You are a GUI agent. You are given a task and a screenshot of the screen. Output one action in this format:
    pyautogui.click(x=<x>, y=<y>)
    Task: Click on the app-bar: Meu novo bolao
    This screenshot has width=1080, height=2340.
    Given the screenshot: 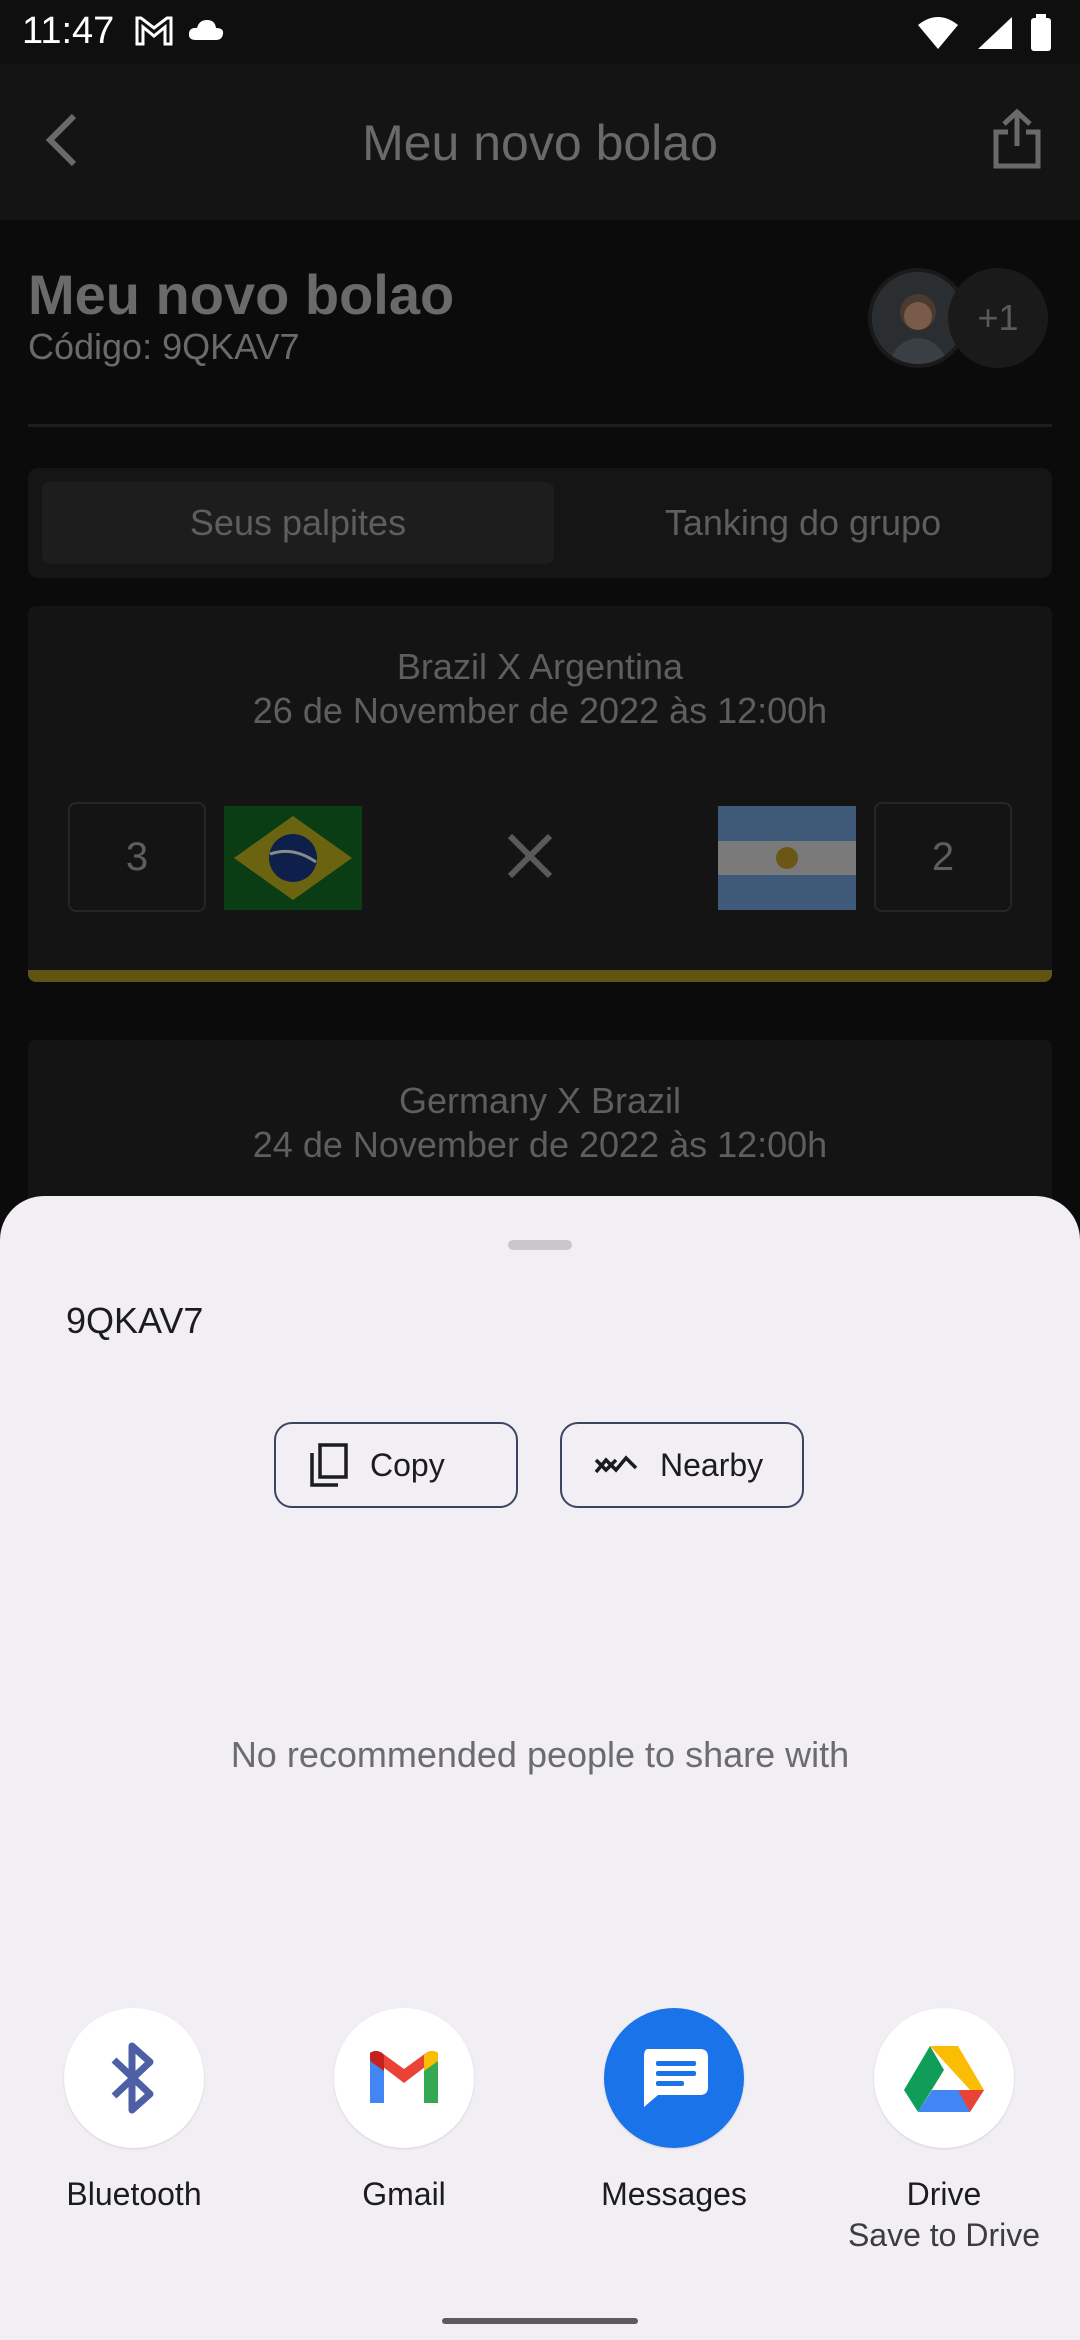 What is the action you would take?
    pyautogui.click(x=540, y=142)
    